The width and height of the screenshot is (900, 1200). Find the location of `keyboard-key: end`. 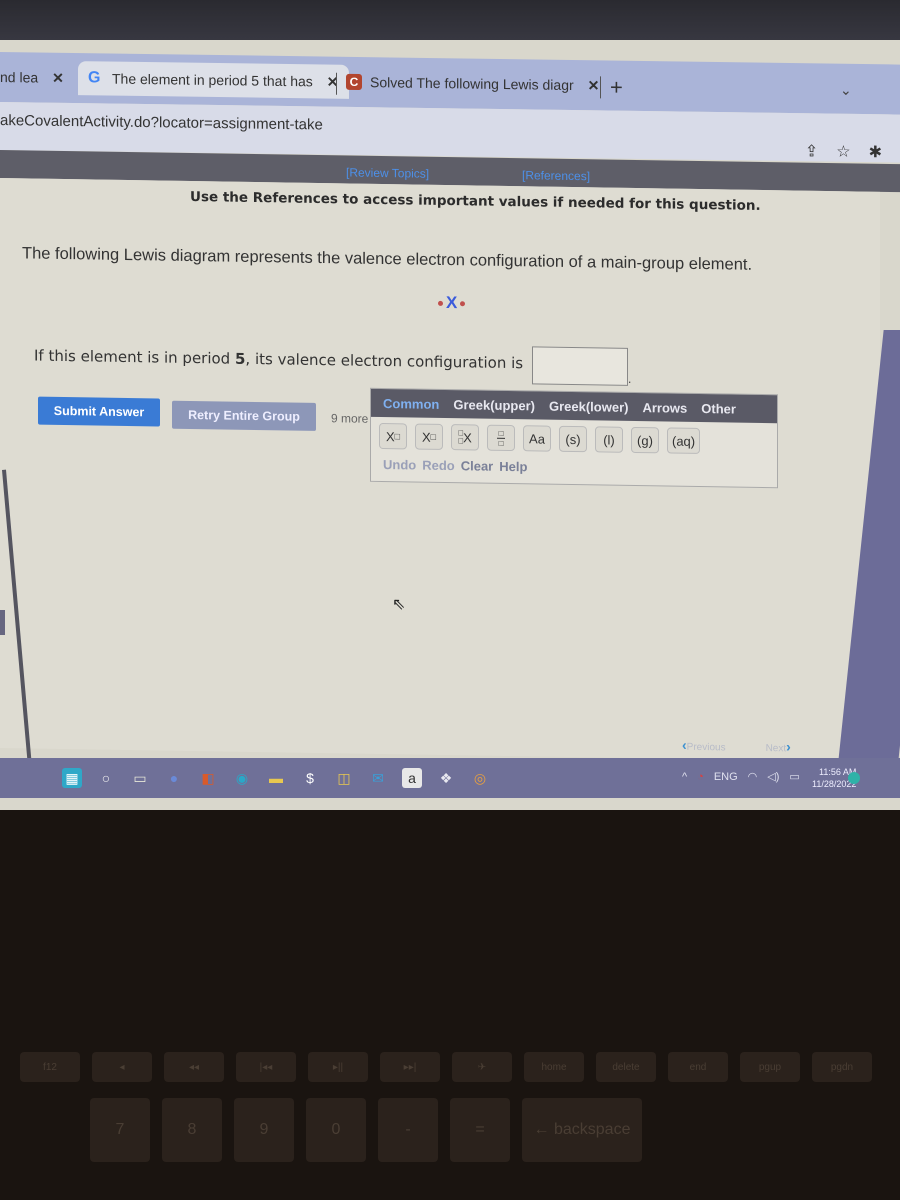

keyboard-key: end is located at coordinates (698, 1067).